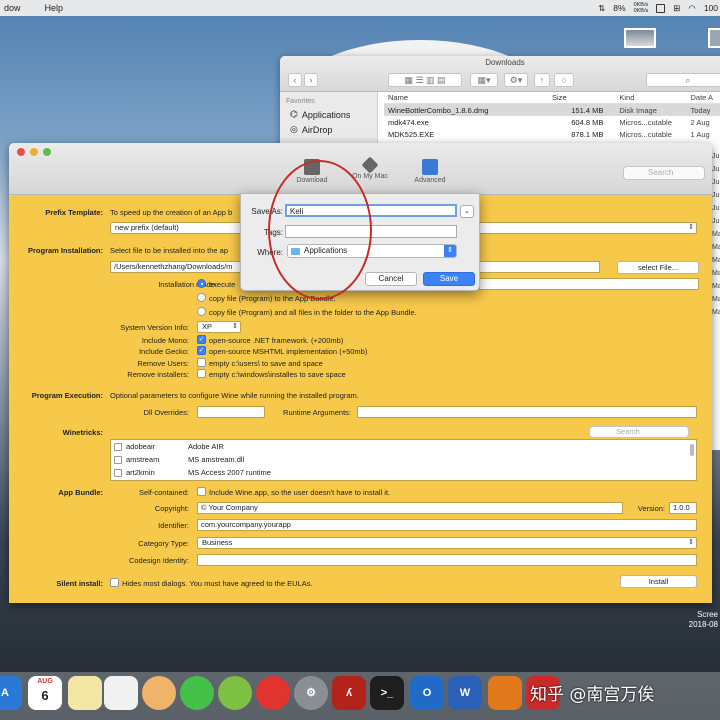 This screenshot has height=720, width=720. What do you see at coordinates (403, 446) in the screenshot?
I see `list-item: adobeair Adobe AIR` at bounding box center [403, 446].